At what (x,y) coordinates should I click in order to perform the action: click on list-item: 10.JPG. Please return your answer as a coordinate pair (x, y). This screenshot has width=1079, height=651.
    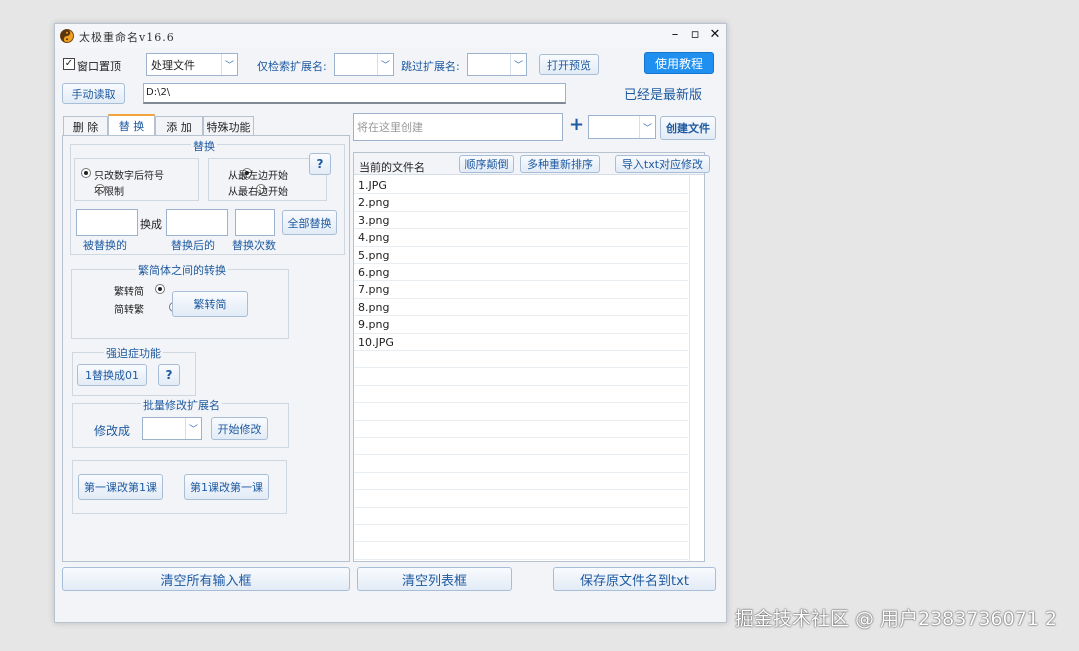
    Looking at the image, I should click on (521, 342).